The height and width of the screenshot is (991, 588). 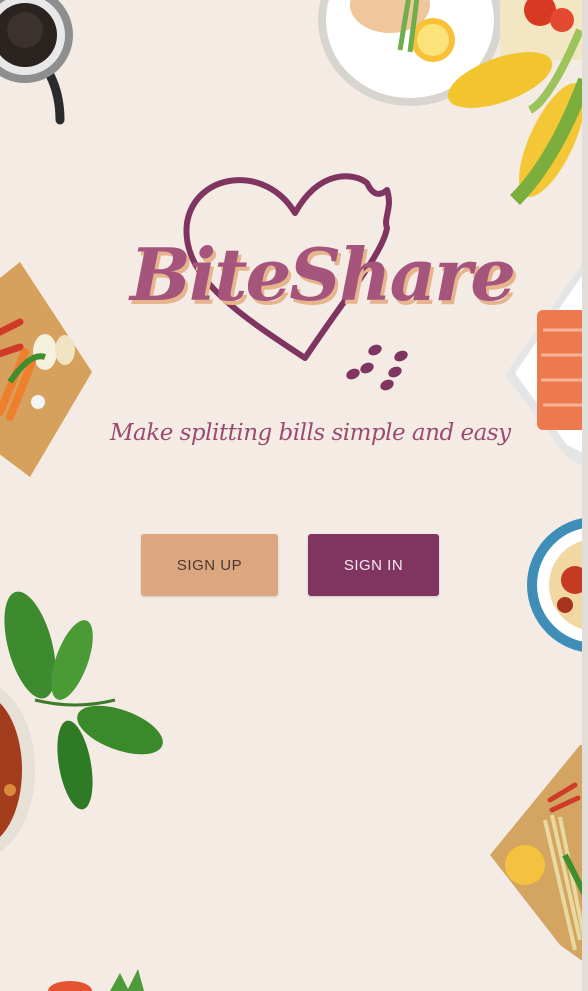 What do you see at coordinates (373, 565) in the screenshot?
I see `sign-in-button: SIGN IN` at bounding box center [373, 565].